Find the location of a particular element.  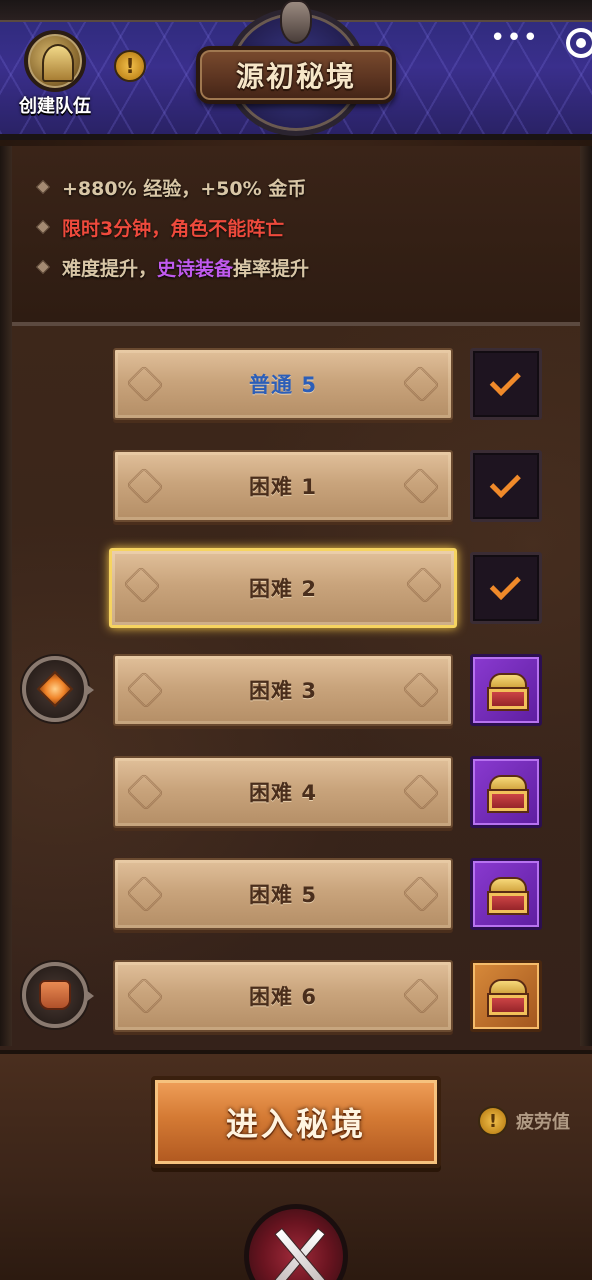

create-team-button: 创建队伍 is located at coordinates (52, 73).